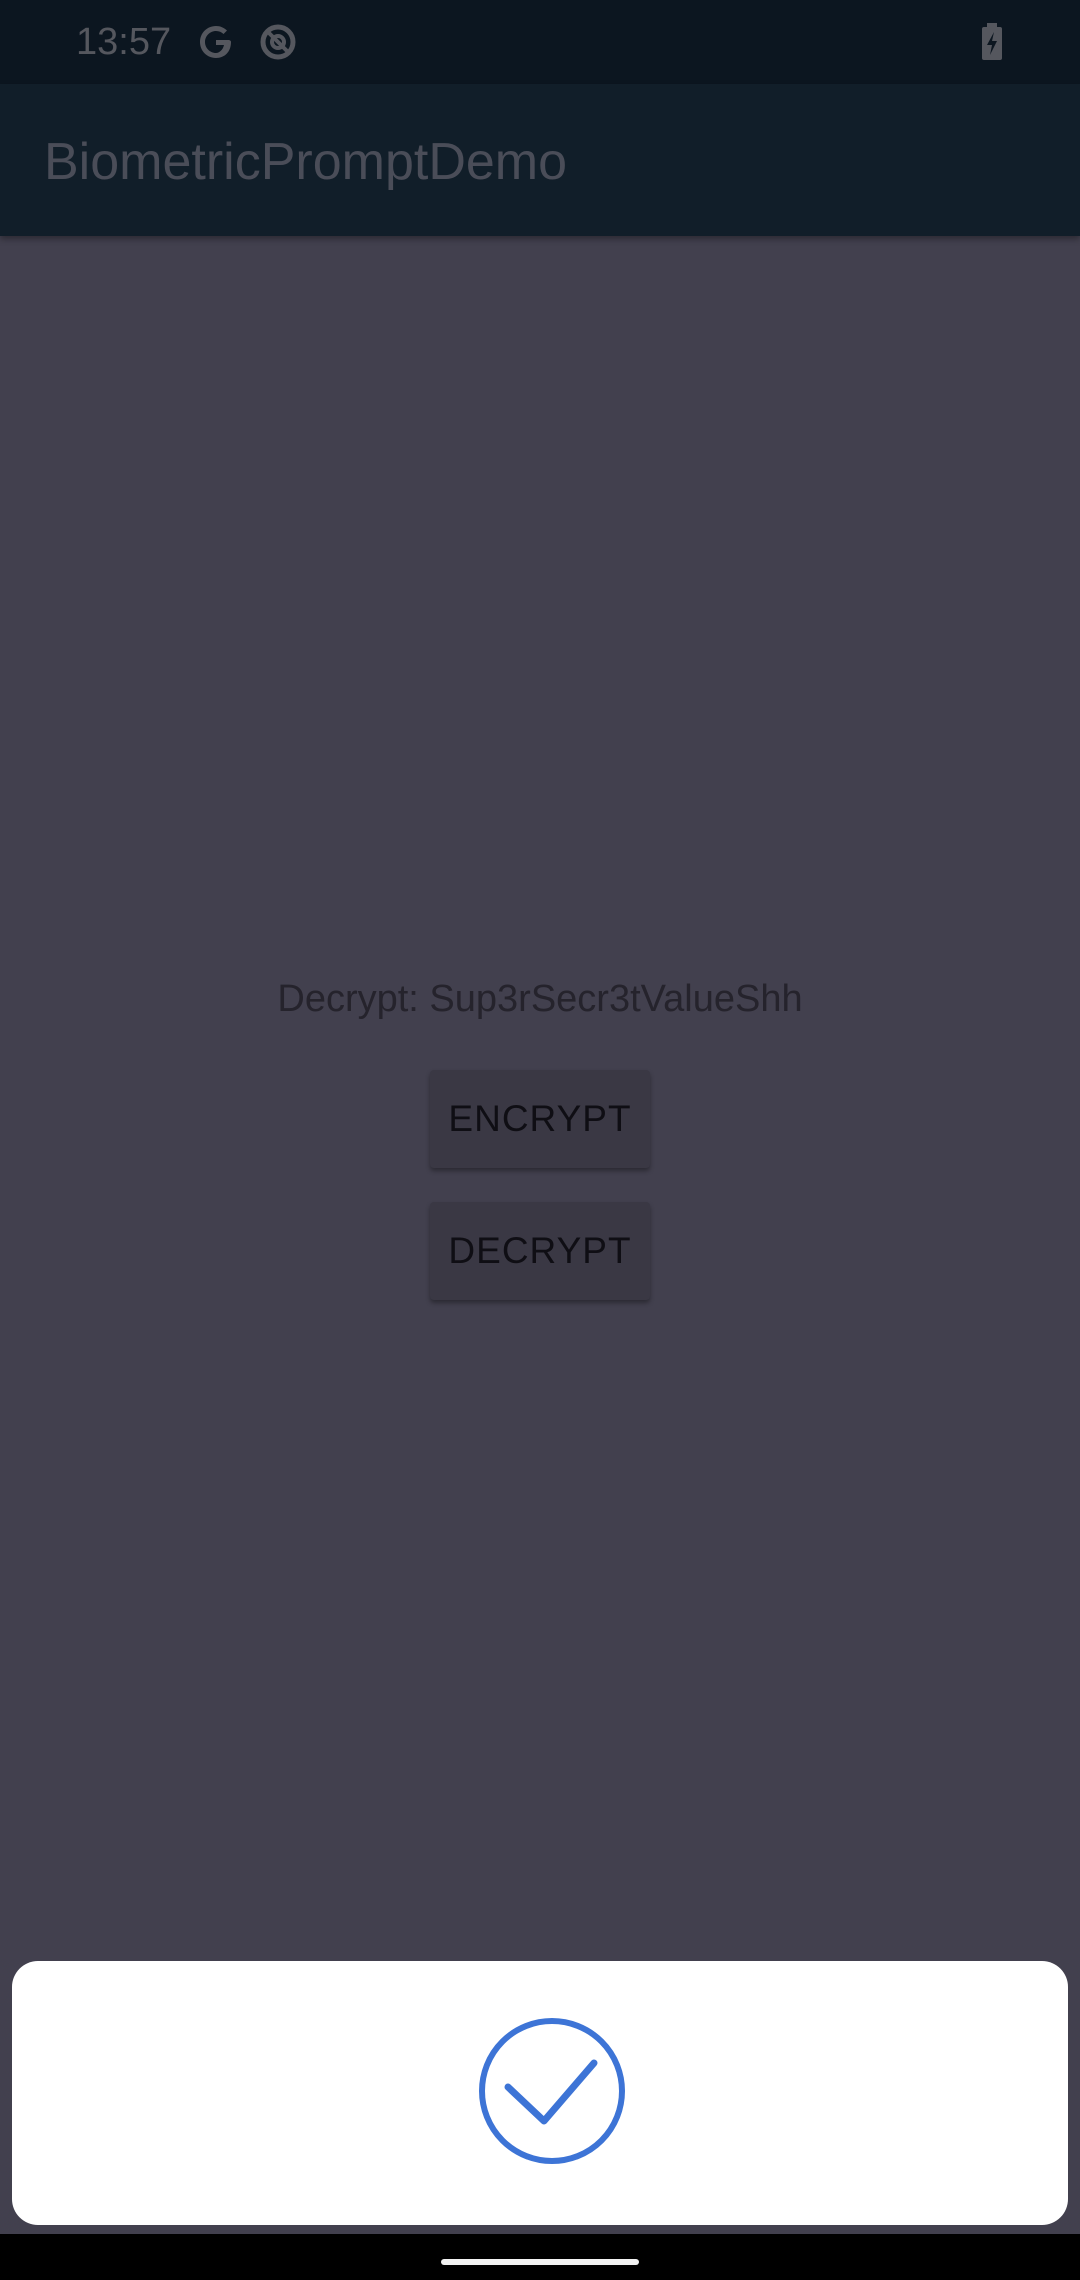 The image size is (1080, 2280). Describe the element at coordinates (540, 2257) in the screenshot. I see `navigation-bar` at that location.